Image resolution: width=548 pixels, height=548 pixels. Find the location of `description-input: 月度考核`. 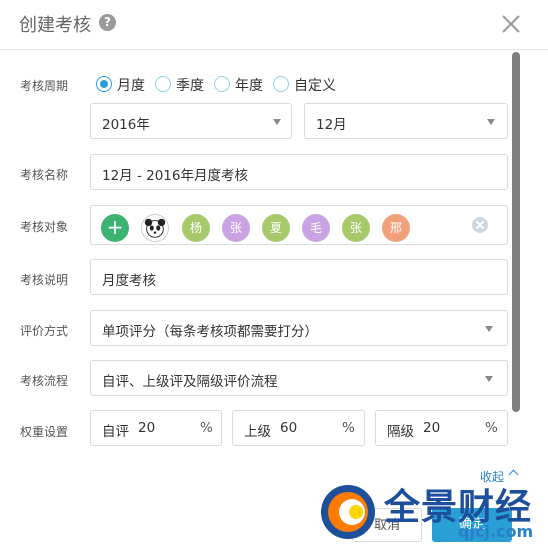

description-input: 月度考核 is located at coordinates (299, 277).